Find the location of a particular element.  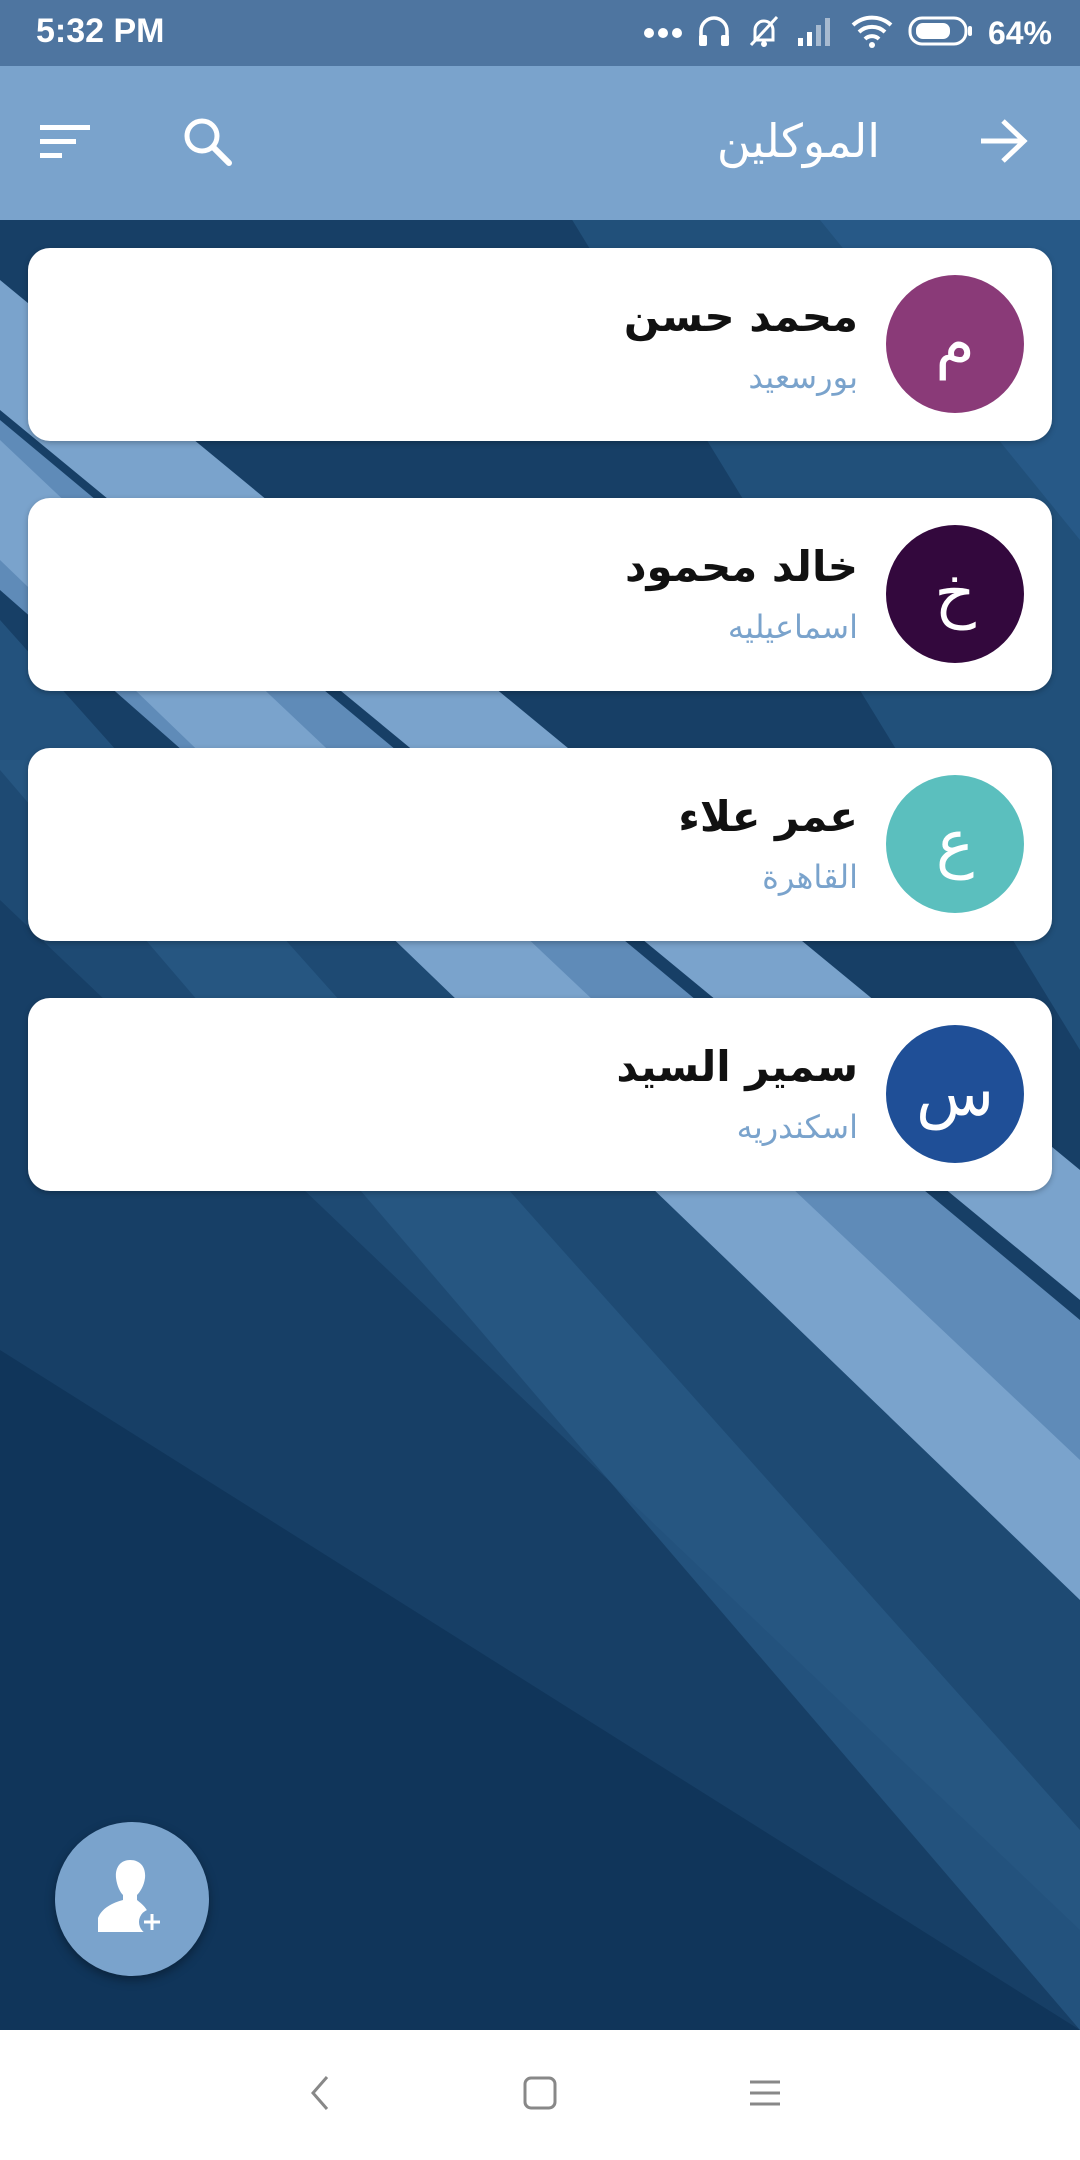

back-button is located at coordinates (1003, 143).